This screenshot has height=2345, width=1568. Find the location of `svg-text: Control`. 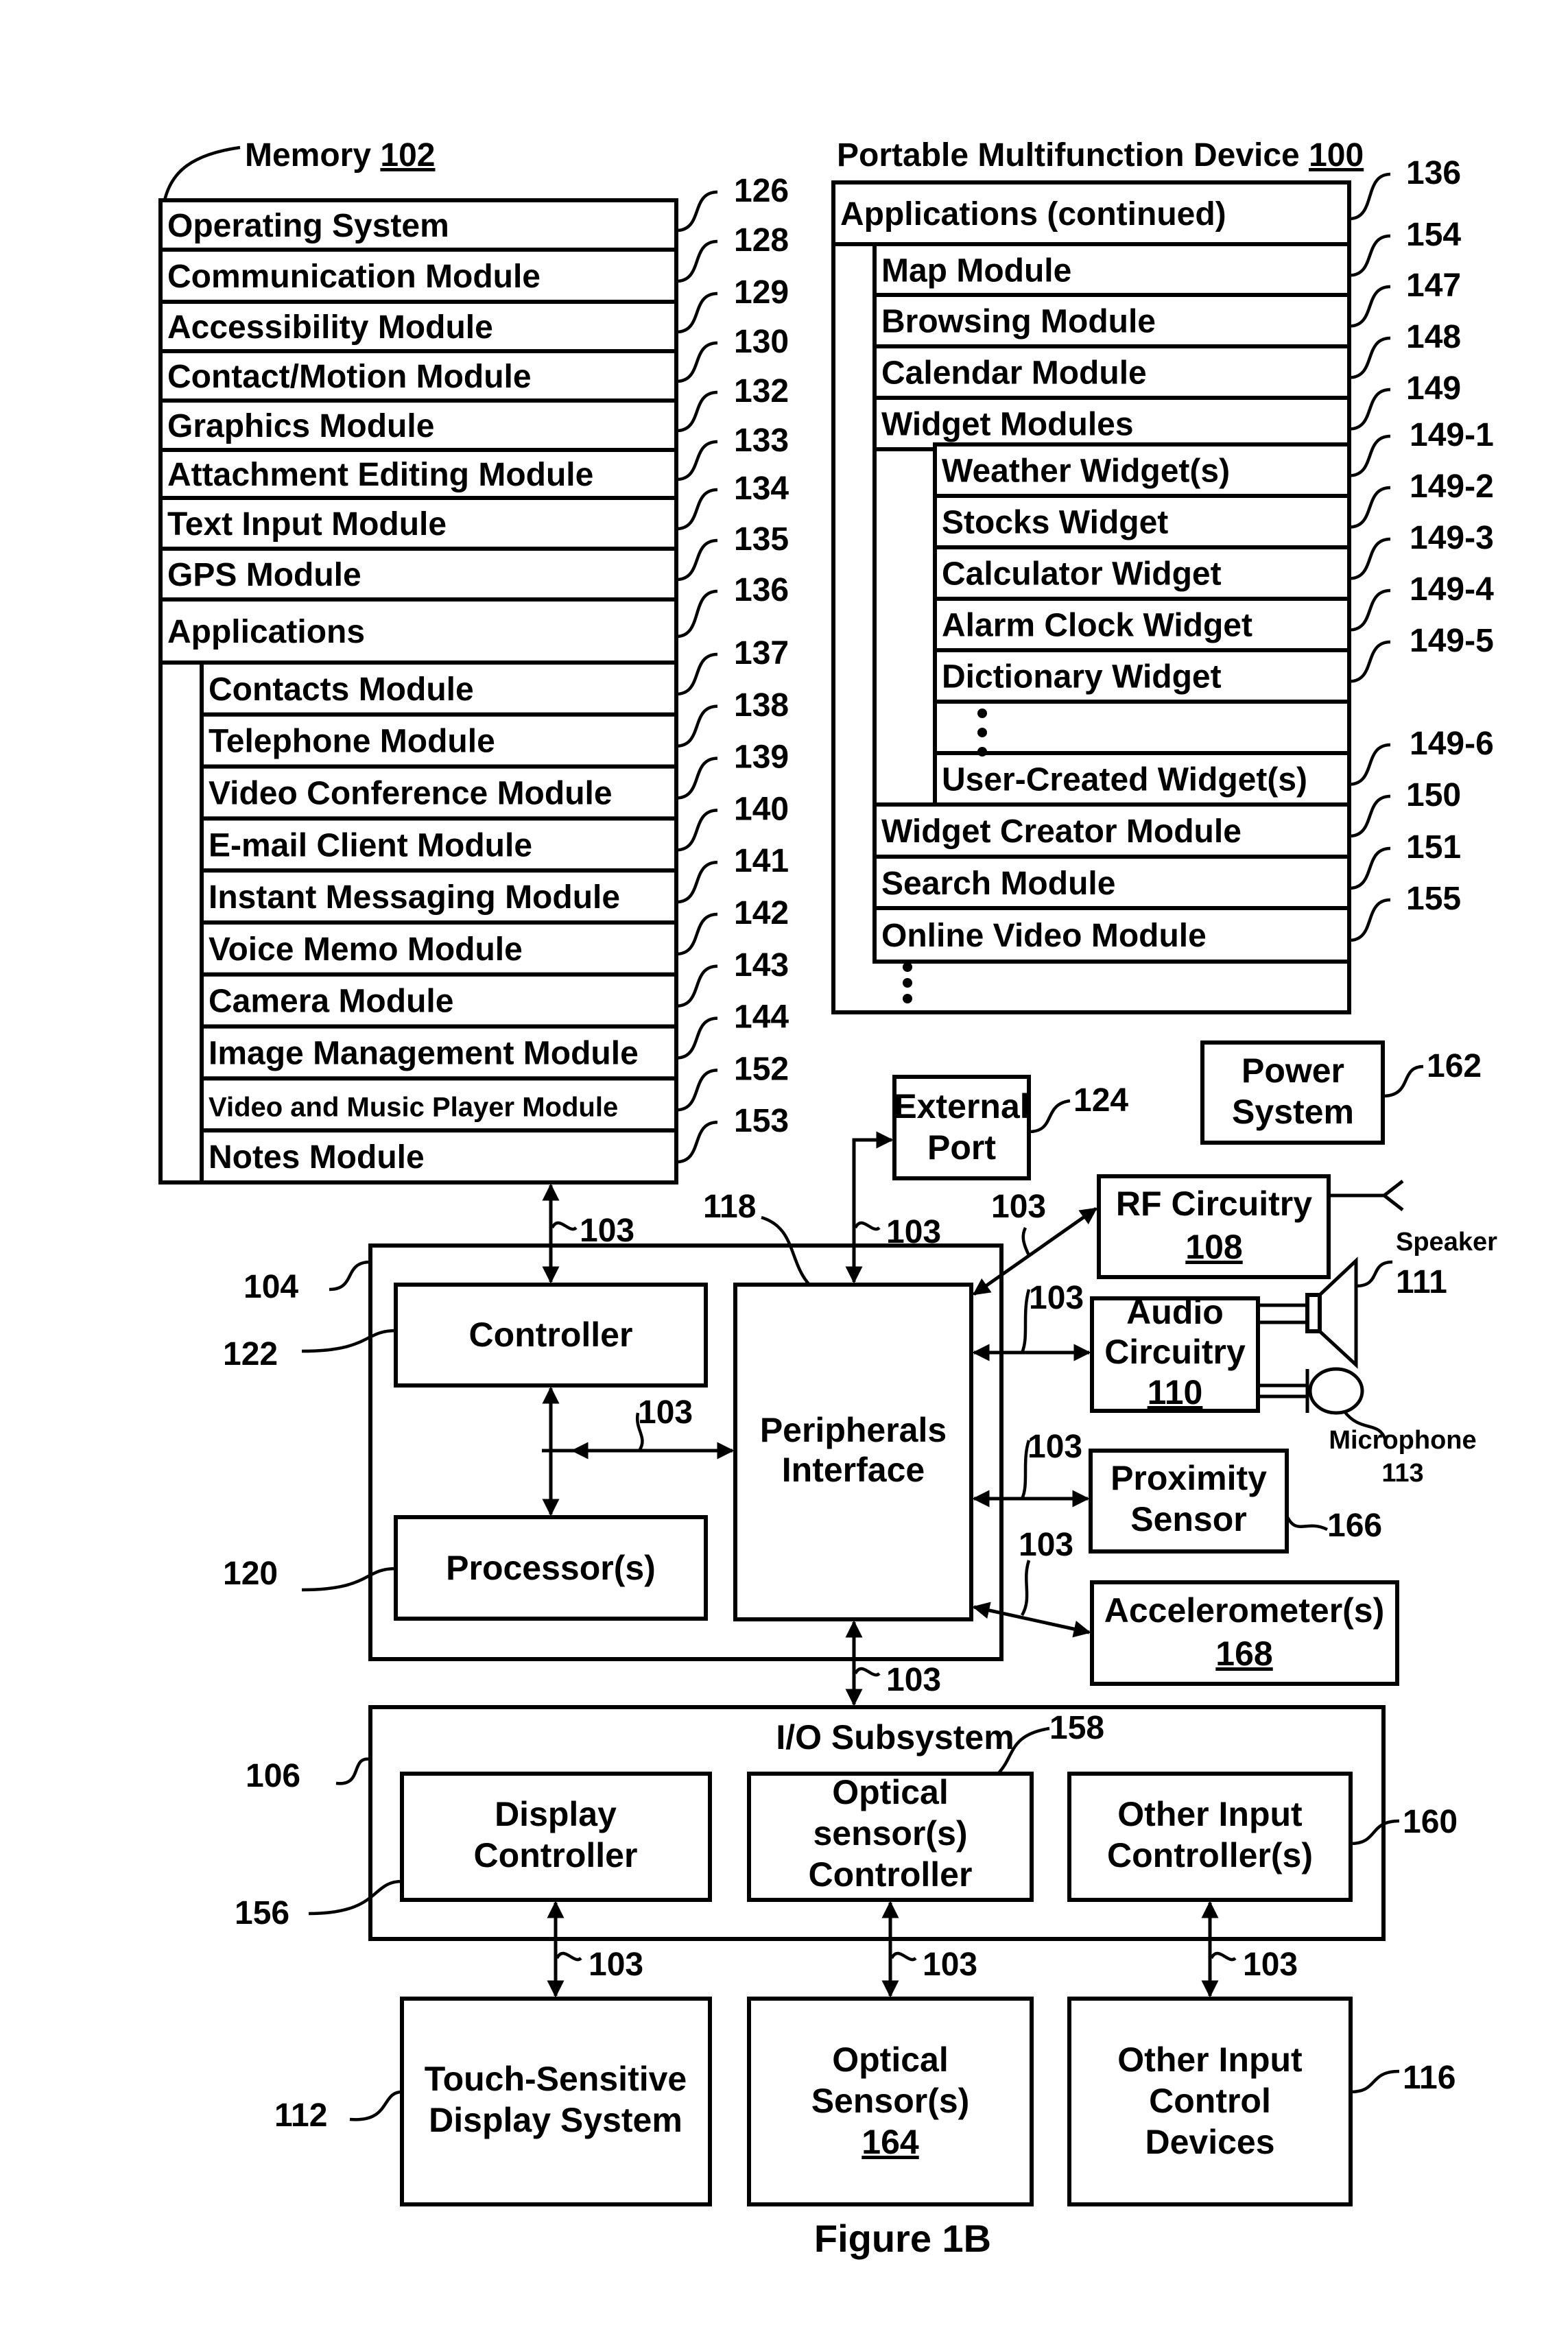

svg-text: Control is located at coordinates (1210, 2101).